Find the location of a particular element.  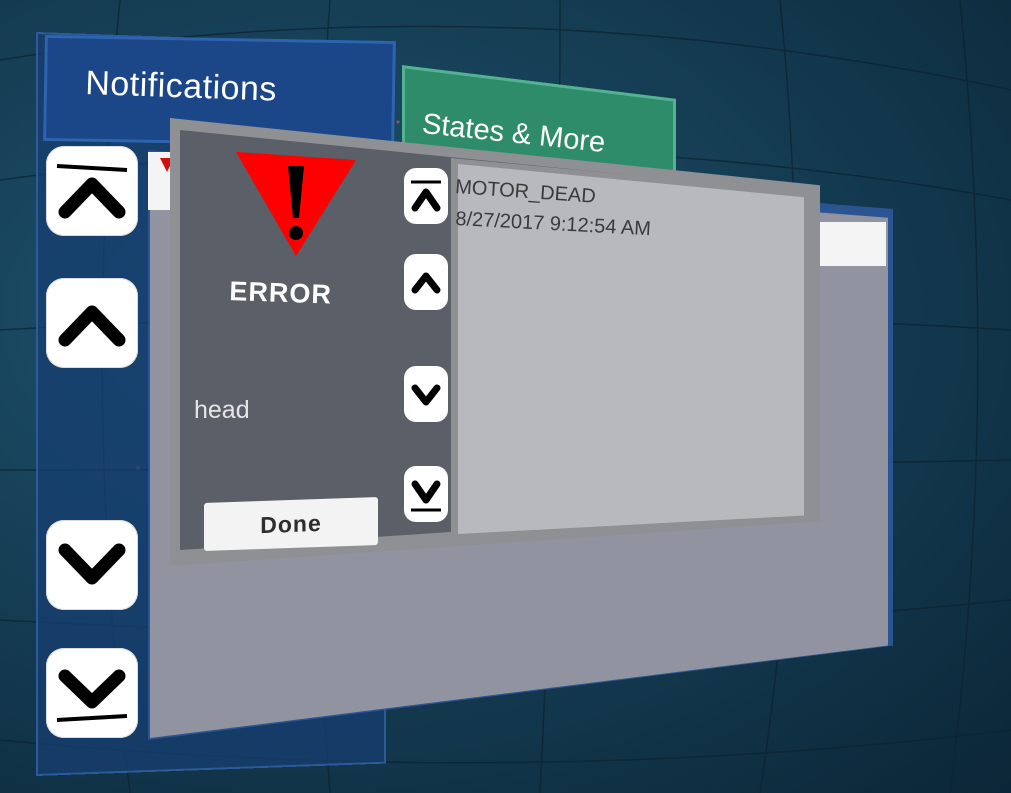

message-scroll-bottom-button is located at coordinates (426, 494).